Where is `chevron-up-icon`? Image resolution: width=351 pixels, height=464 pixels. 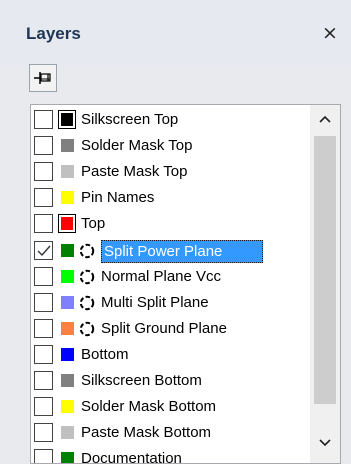 chevron-up-icon is located at coordinates (325, 119).